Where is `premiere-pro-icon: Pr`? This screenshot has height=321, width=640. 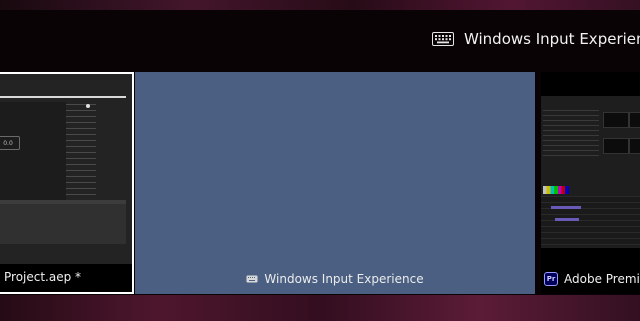
premiere-pro-icon: Pr is located at coordinates (551, 279).